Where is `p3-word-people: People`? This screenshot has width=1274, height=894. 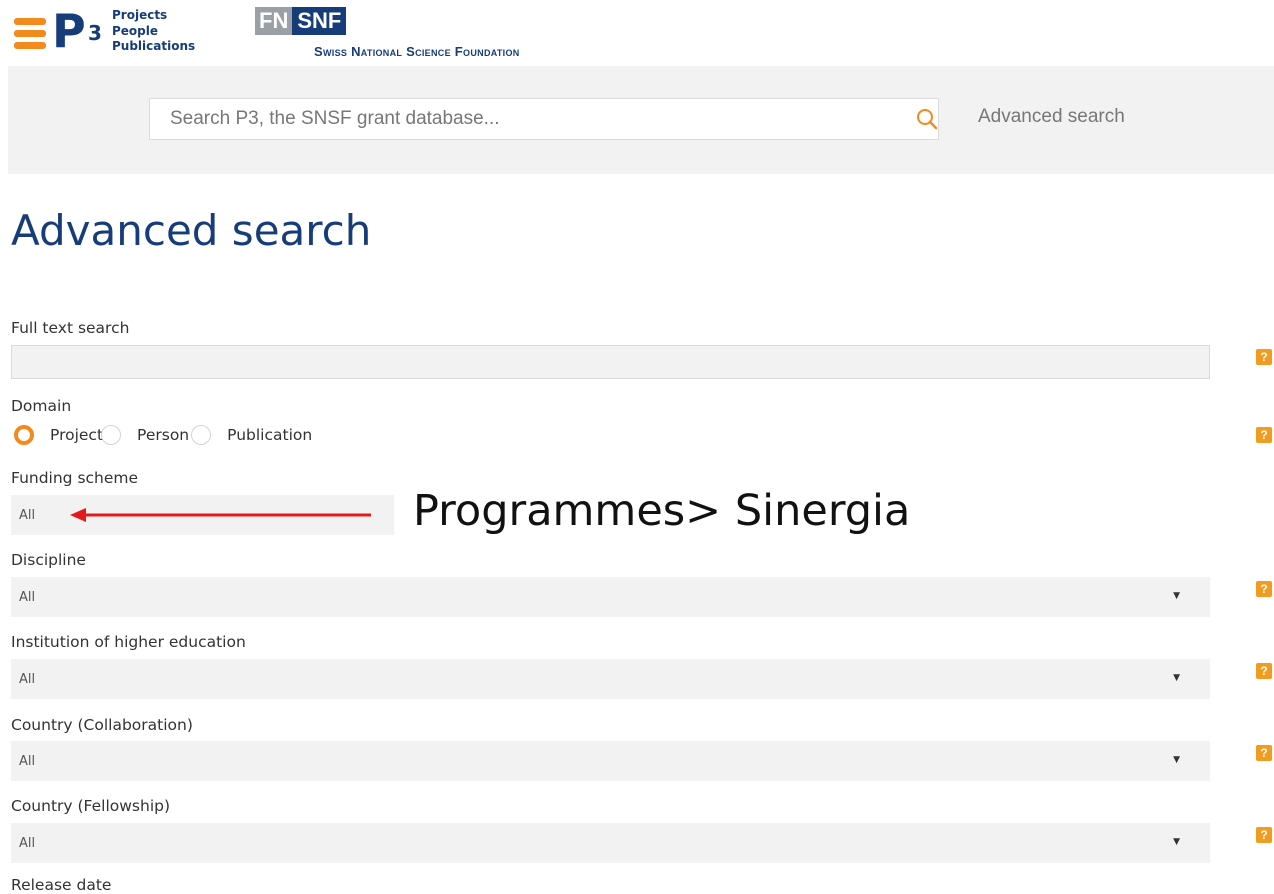 p3-word-people: People is located at coordinates (135, 30).